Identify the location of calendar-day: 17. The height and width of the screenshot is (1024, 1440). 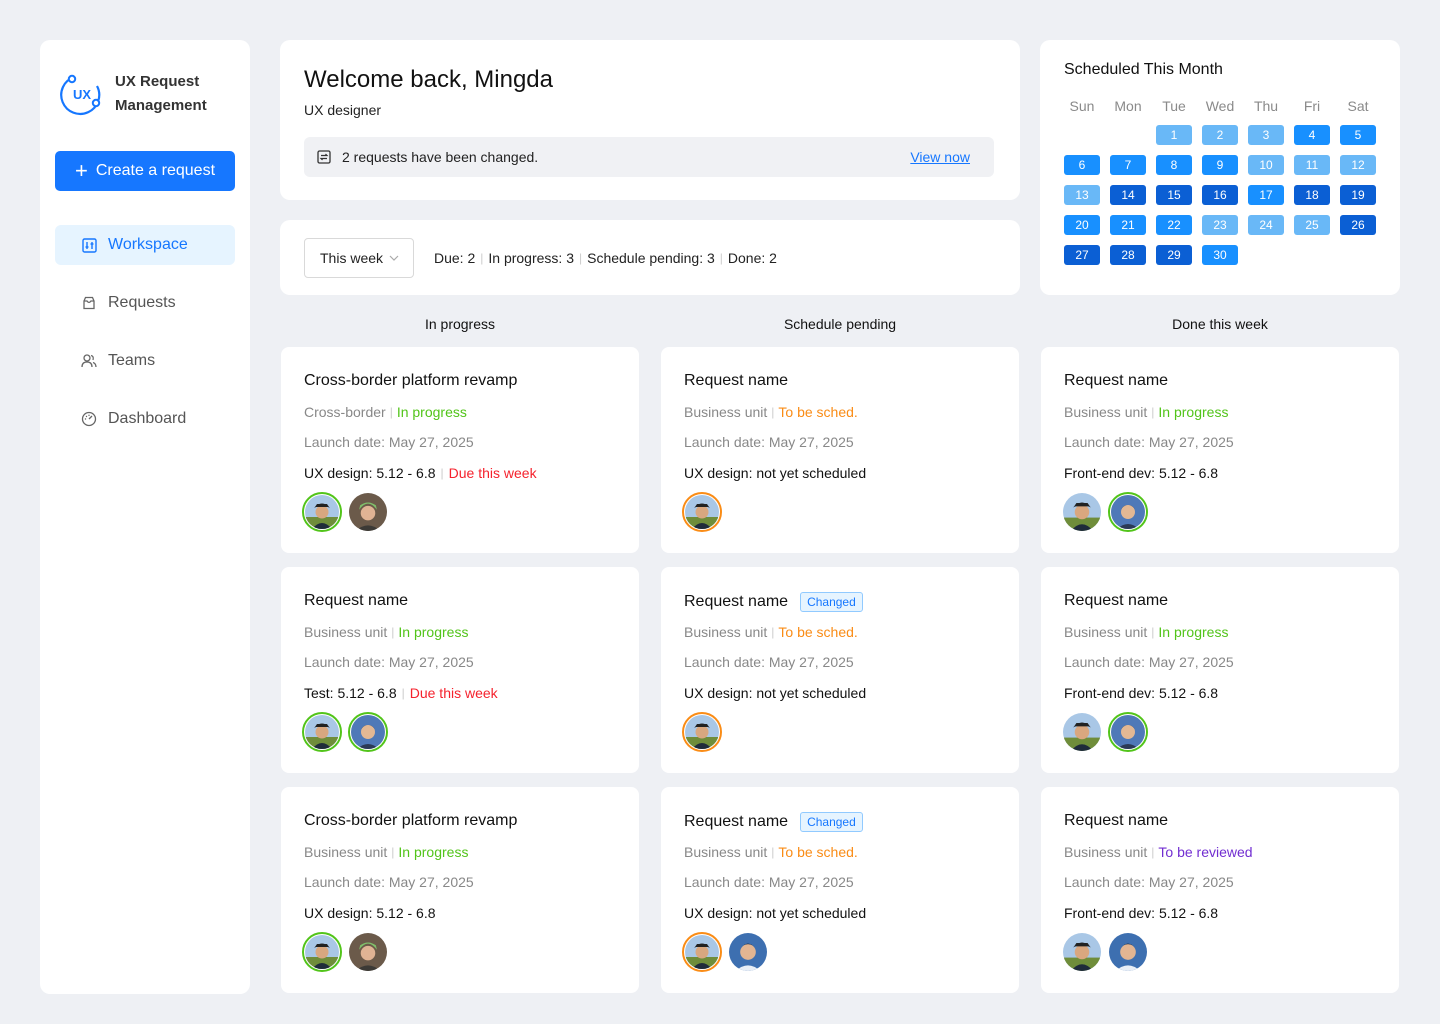
(1266, 195).